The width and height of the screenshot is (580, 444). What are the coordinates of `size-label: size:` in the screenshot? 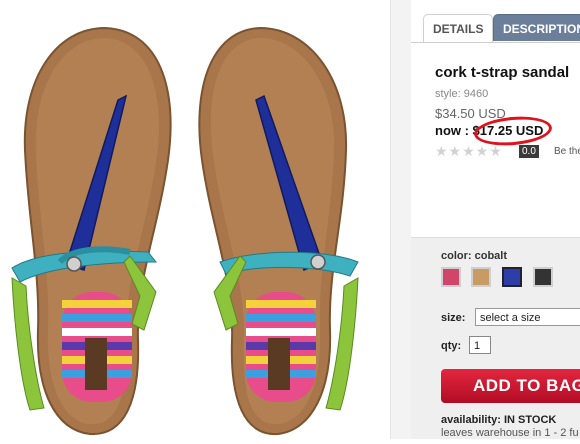 It's located at (453, 318).